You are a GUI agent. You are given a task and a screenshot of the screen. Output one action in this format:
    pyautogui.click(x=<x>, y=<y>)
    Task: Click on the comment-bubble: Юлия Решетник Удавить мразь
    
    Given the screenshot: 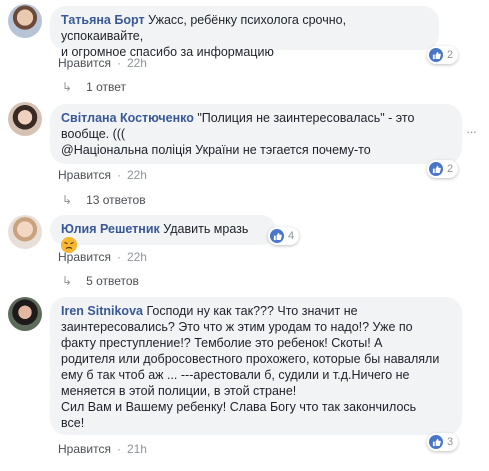 What is the action you would take?
    pyautogui.click(x=163, y=234)
    